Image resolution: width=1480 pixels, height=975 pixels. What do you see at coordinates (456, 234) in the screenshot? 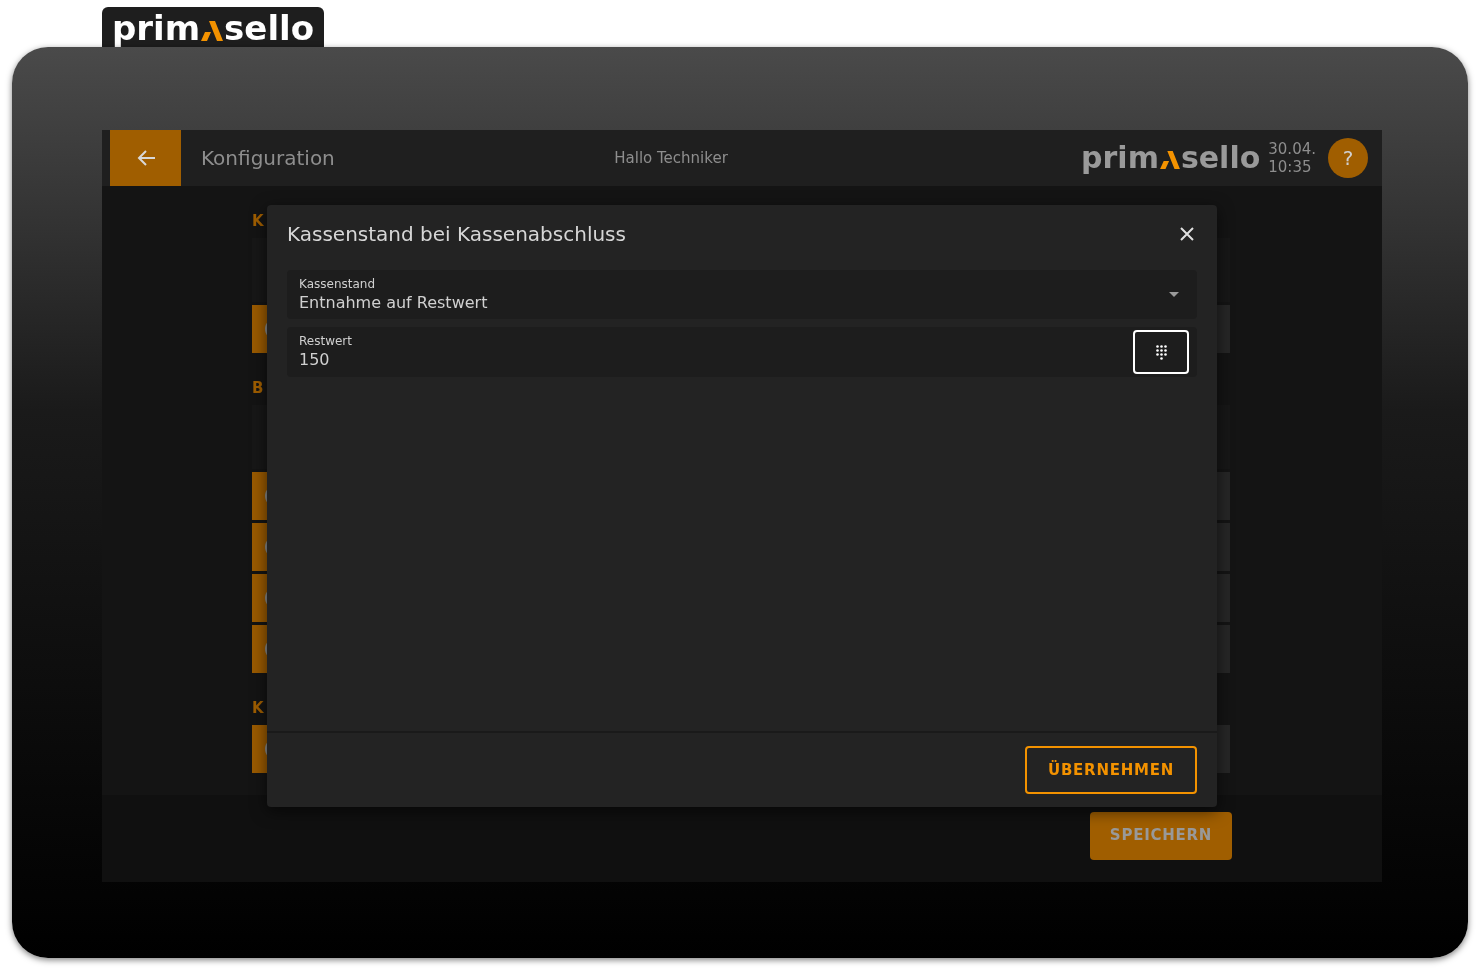
I see `dialog-title: Kassenstand bei Kassenabschluss` at bounding box center [456, 234].